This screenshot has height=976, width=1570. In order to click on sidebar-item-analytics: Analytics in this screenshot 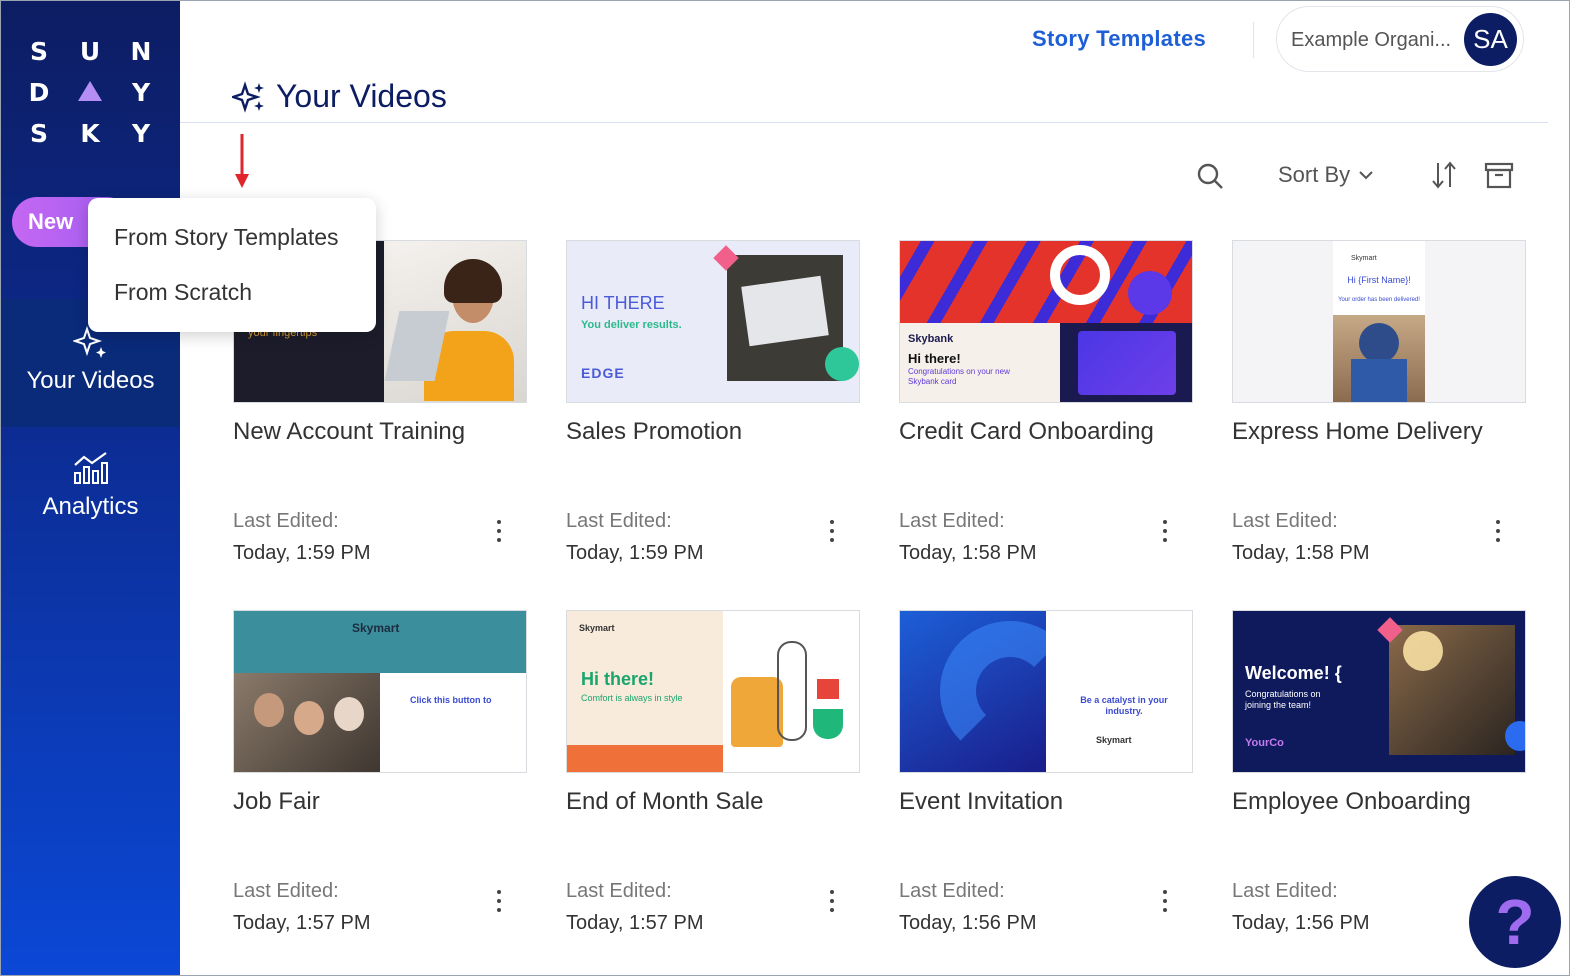, I will do `click(90, 501)`.